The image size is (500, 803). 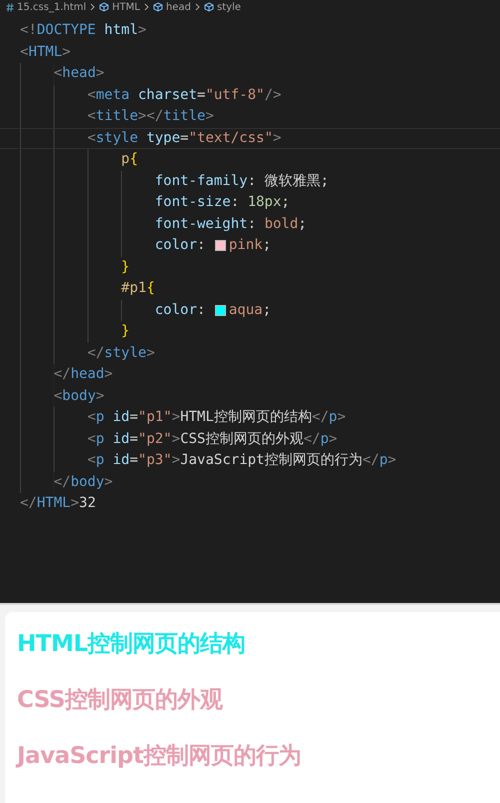 What do you see at coordinates (222, 7) in the screenshot?
I see `breadcrumb-item: style` at bounding box center [222, 7].